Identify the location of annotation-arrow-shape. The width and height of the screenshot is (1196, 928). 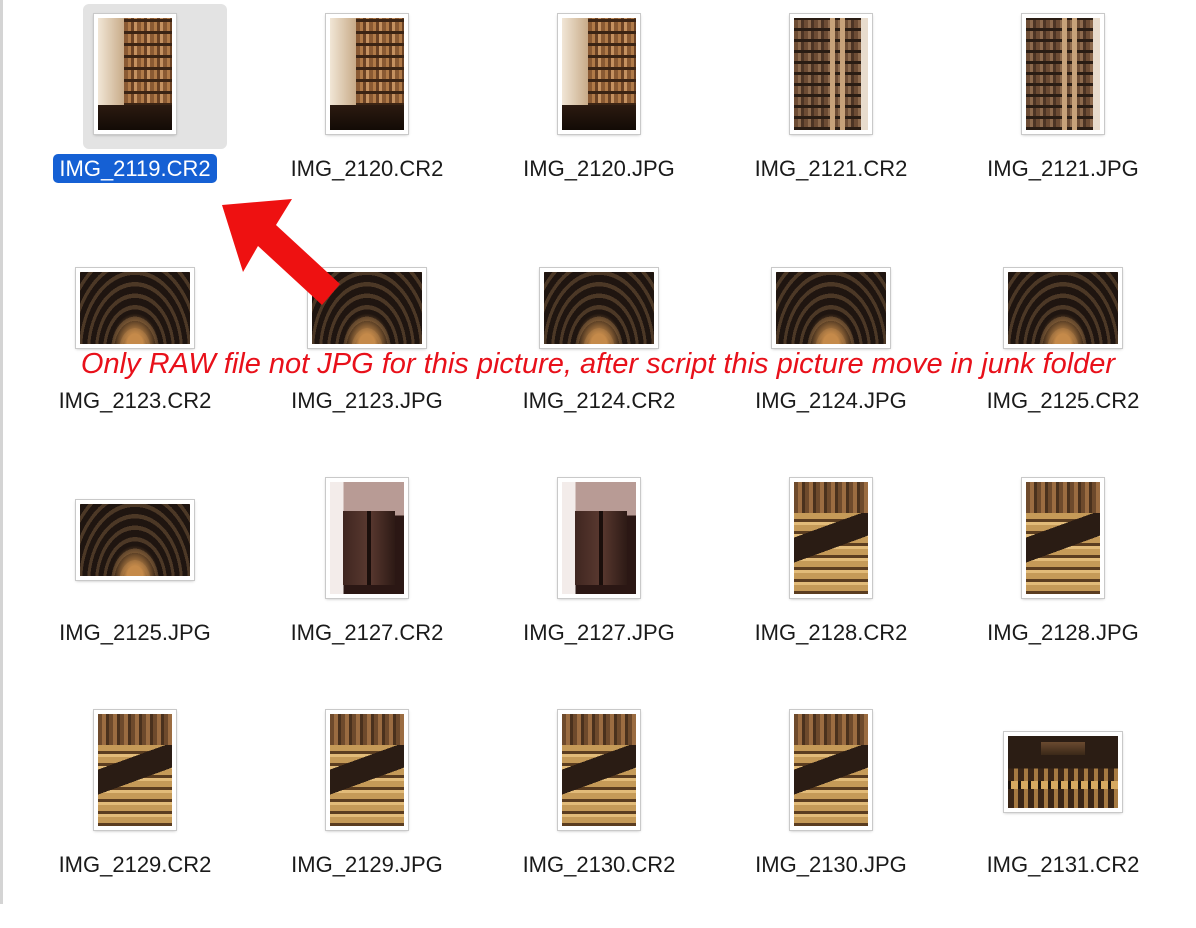
(281, 252).